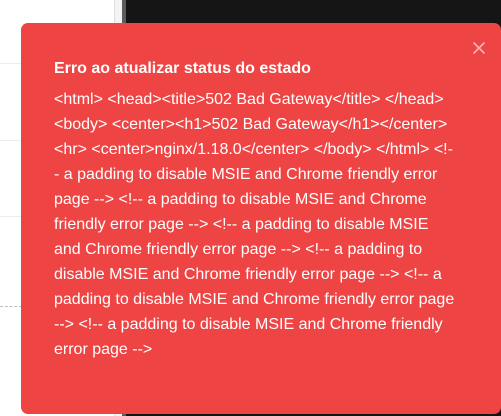 The image size is (501, 416). I want to click on close-icon, so click(479, 48).